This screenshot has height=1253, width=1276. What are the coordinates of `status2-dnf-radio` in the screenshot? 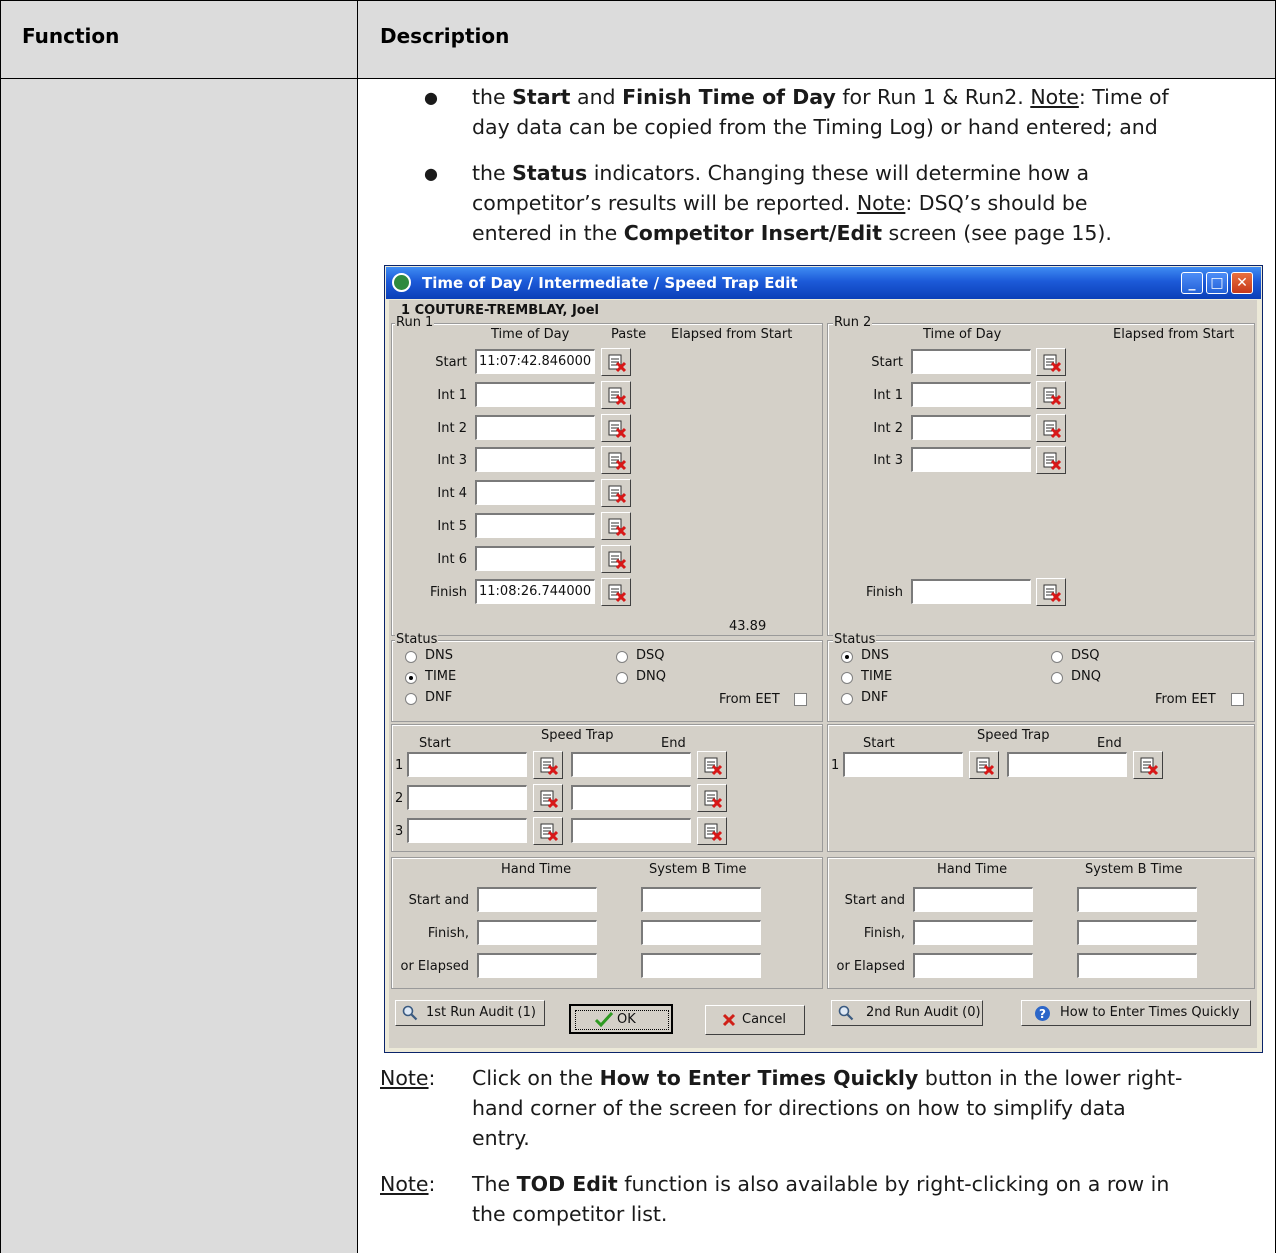 It's located at (847, 699).